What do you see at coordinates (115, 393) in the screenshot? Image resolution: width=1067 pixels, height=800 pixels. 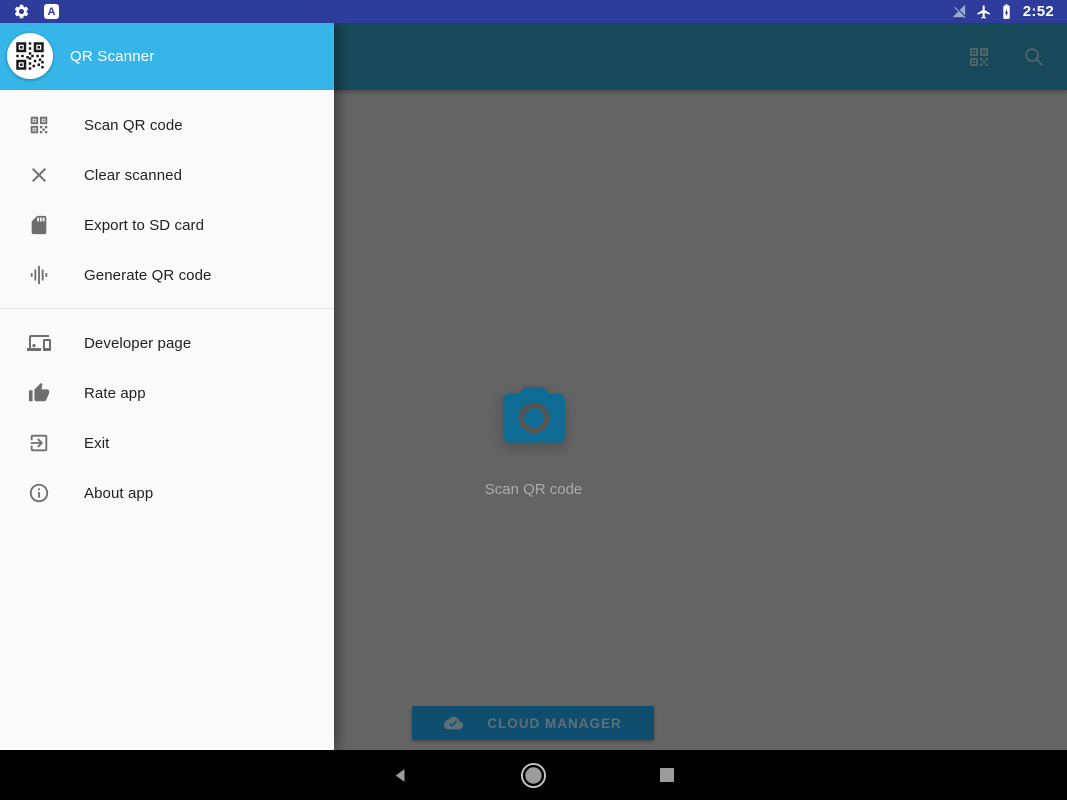 I see `drawer-item-label: Rate app` at bounding box center [115, 393].